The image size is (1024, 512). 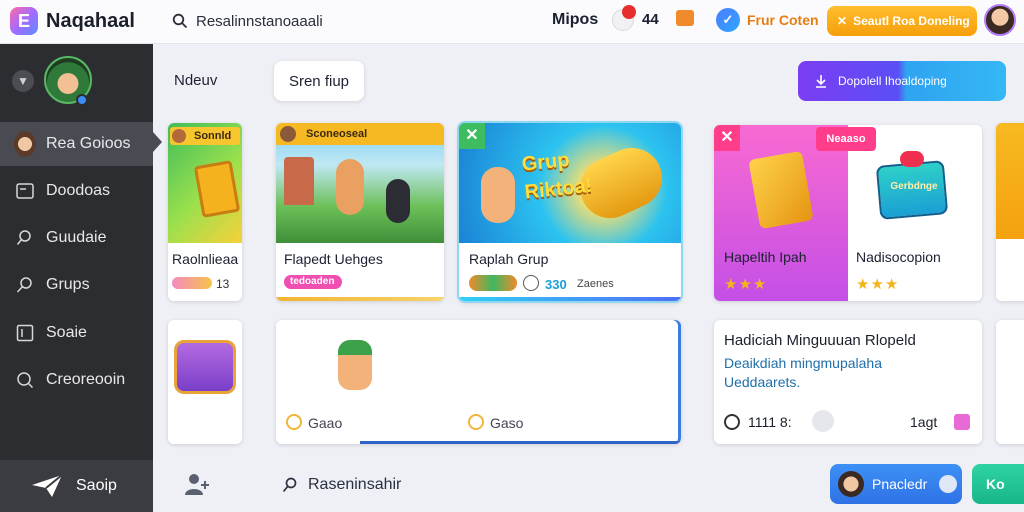 I want to click on game-card: Sconeoseal Flapedt Uehges tedoaden, so click(x=360, y=212).